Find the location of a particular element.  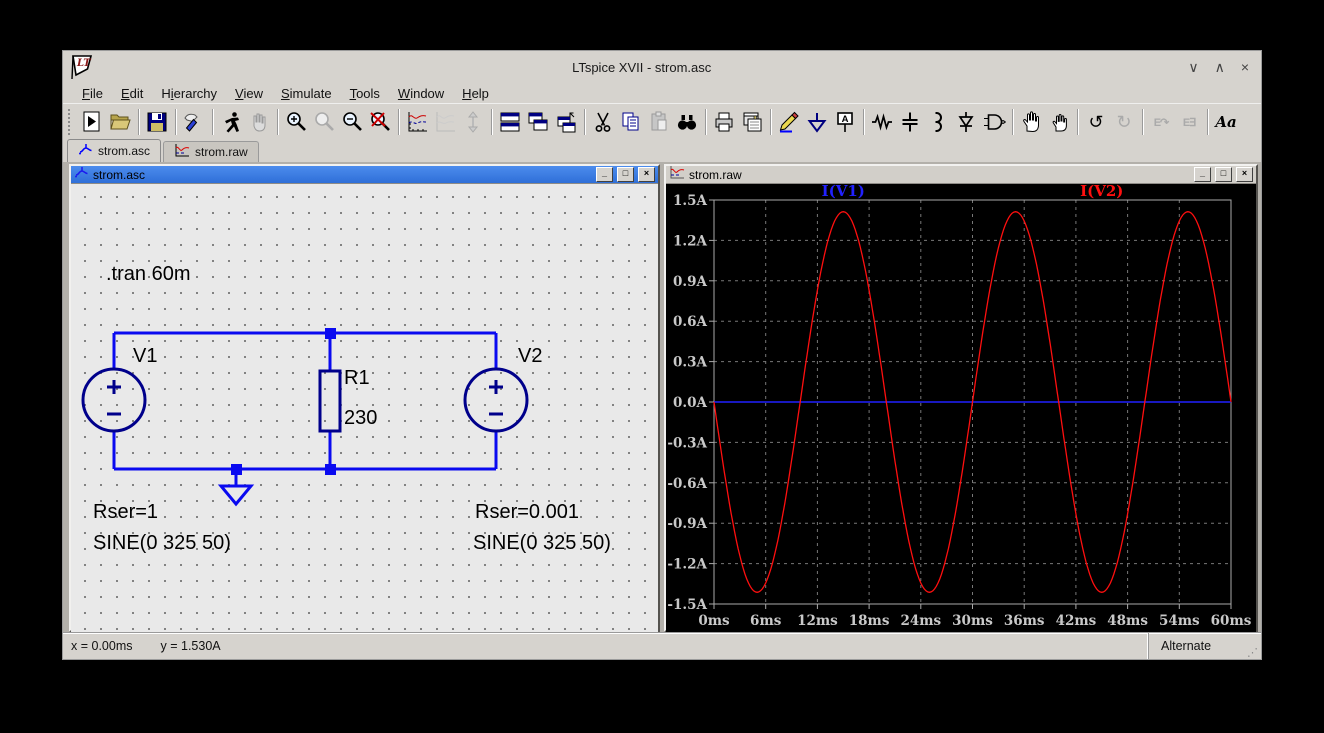

zoom-out-icon is located at coordinates (352, 122).